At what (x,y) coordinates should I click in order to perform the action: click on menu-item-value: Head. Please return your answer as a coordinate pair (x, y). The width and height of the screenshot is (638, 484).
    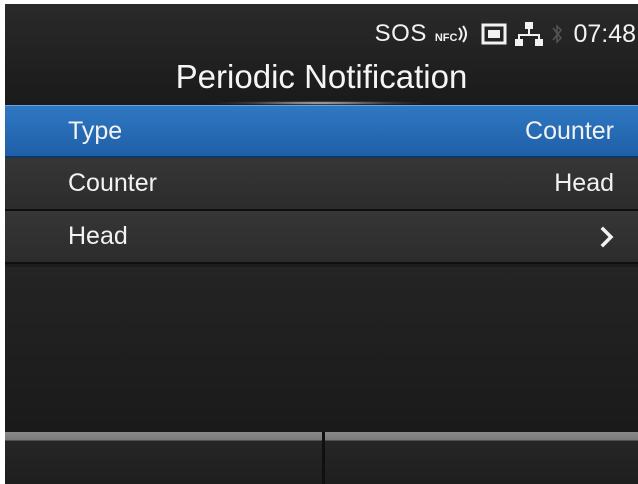
    Looking at the image, I should click on (584, 183).